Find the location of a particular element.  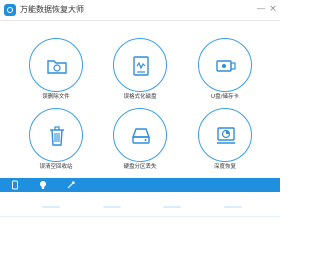

tile-recycle-bin: 误清空回收站 is located at coordinates (56, 148).